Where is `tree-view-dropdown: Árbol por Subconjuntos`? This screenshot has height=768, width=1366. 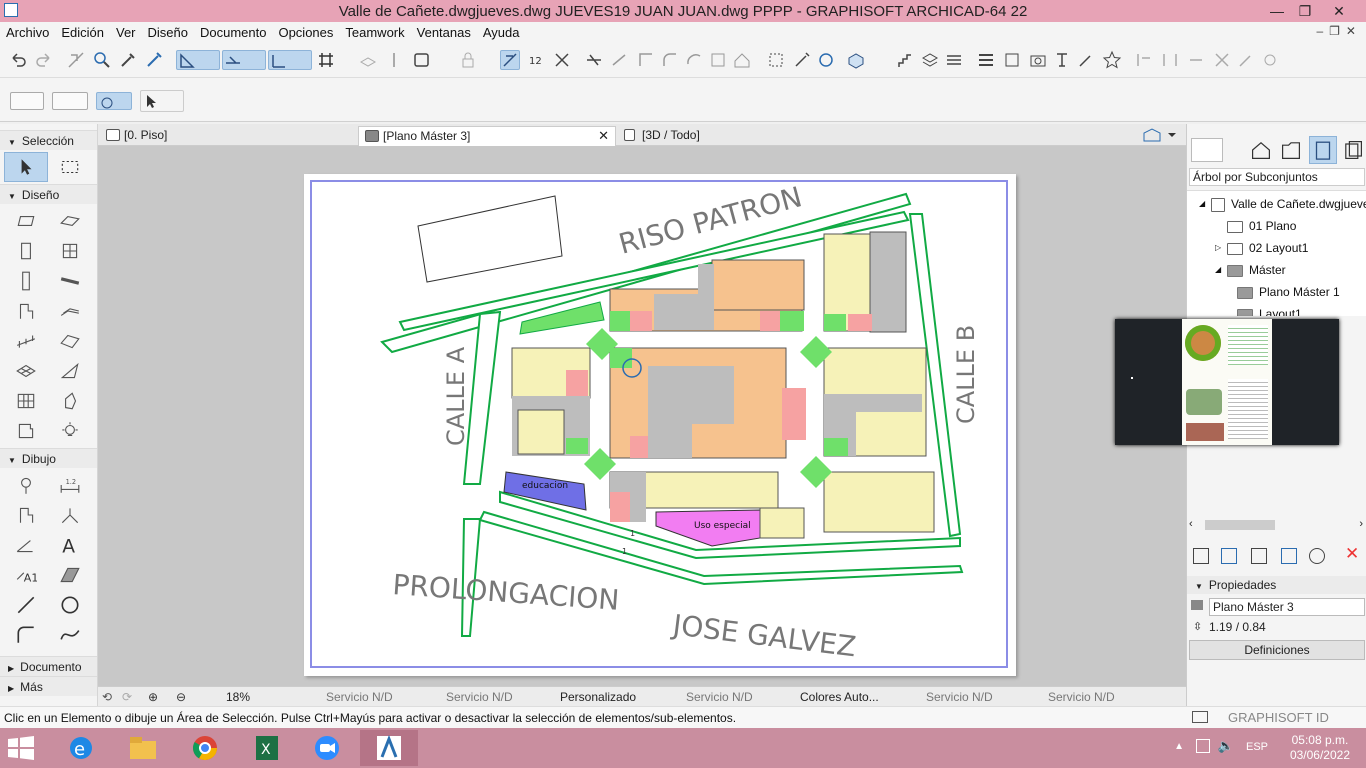
tree-view-dropdown: Árbol por Subconjuntos is located at coordinates (1277, 177).